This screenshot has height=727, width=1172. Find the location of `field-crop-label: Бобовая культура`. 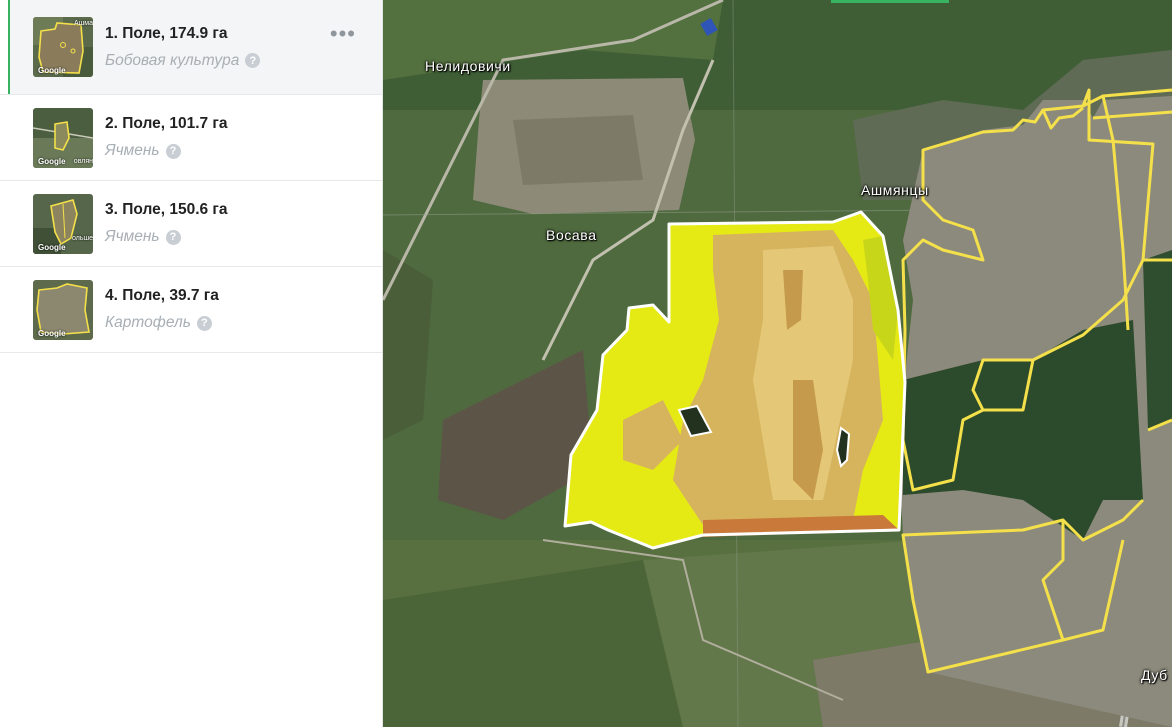

field-crop-label: Бобовая культура is located at coordinates (172, 60).